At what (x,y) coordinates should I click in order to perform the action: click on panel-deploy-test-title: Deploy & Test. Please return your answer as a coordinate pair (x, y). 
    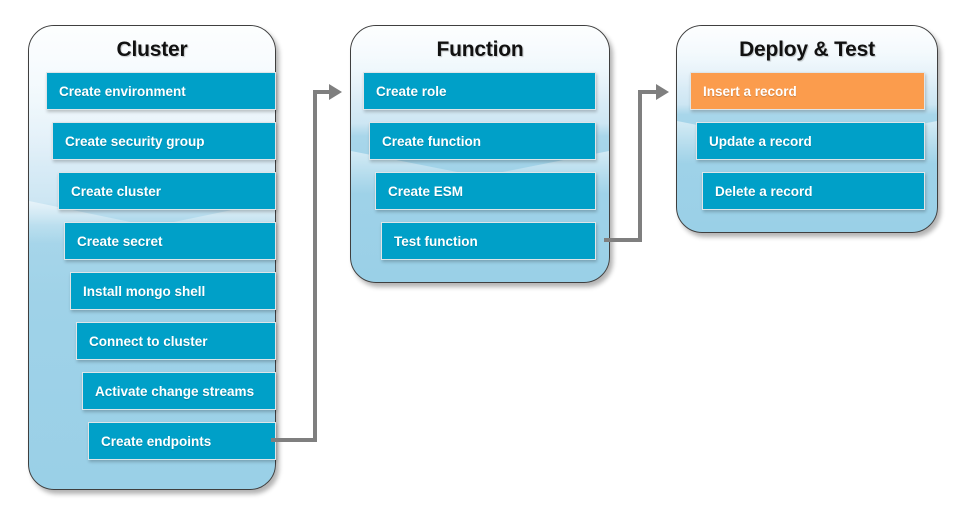
    Looking at the image, I should click on (807, 49).